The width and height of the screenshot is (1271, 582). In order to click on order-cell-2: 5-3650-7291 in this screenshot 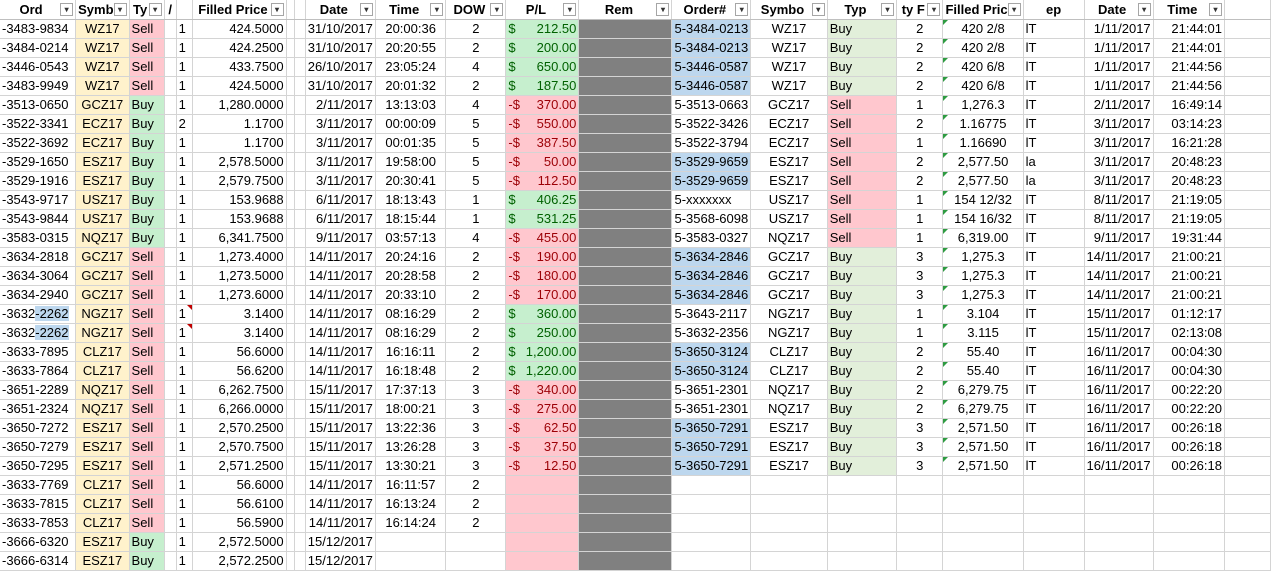, I will do `click(711, 428)`.